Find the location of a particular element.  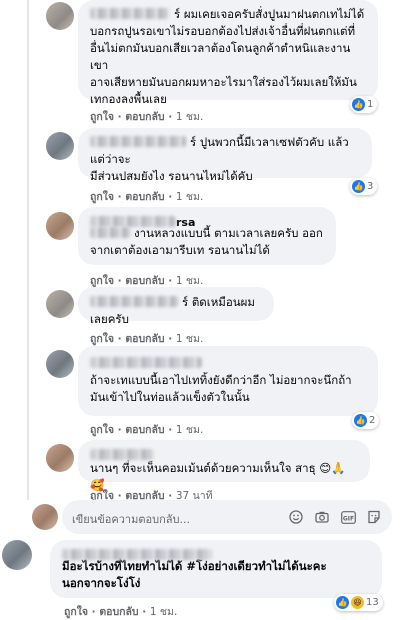

reaction-summary: 👍 1 is located at coordinates (364, 104).